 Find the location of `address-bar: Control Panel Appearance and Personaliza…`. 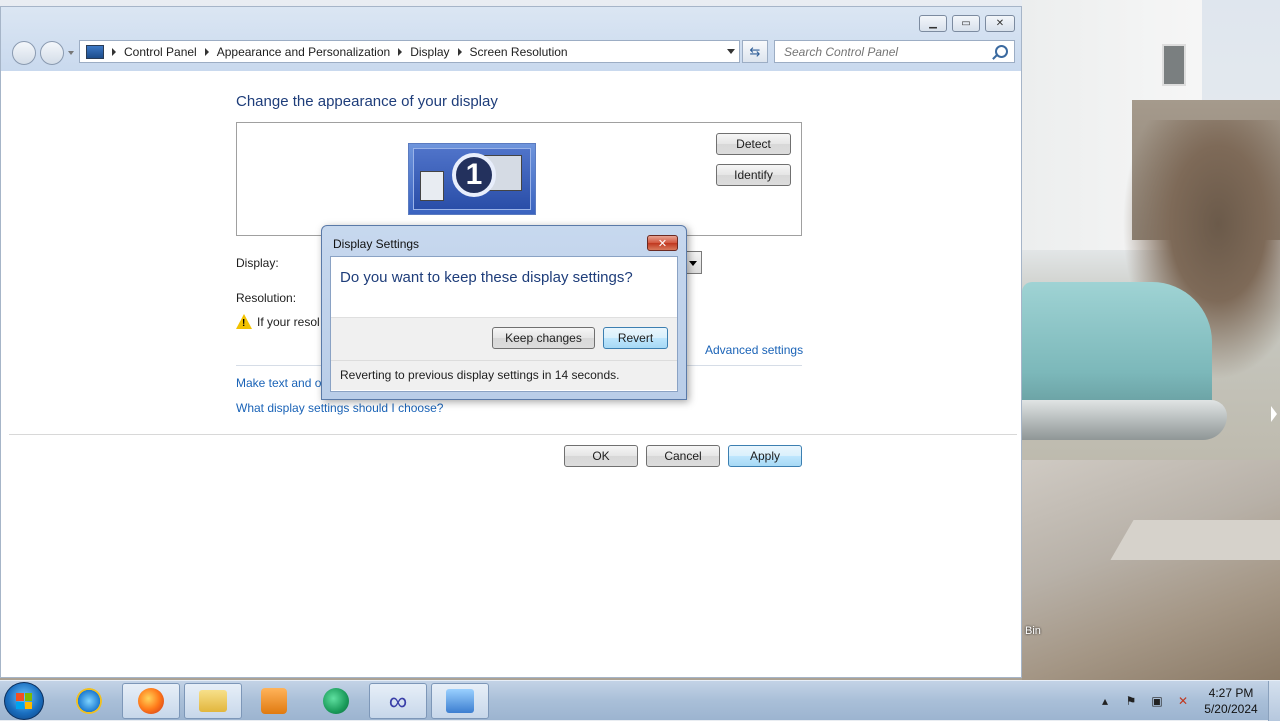

address-bar: Control Panel Appearance and Personaliza… is located at coordinates (409, 51).